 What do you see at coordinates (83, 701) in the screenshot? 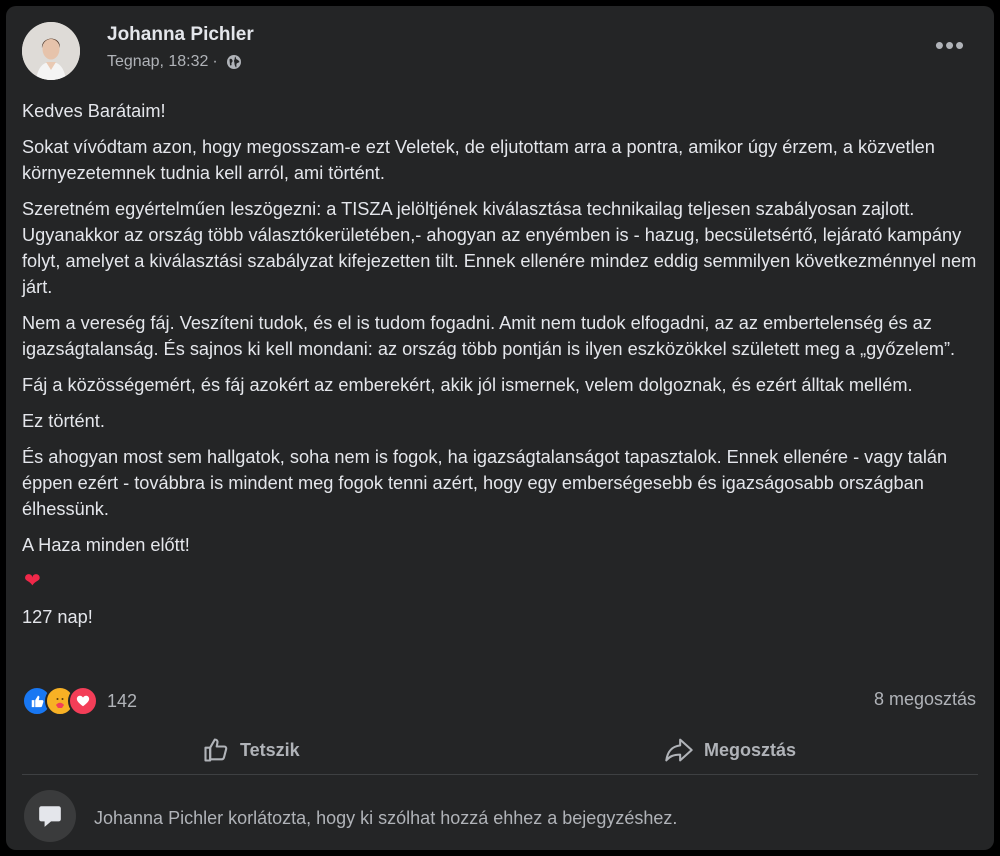
I see `love-icon` at bounding box center [83, 701].